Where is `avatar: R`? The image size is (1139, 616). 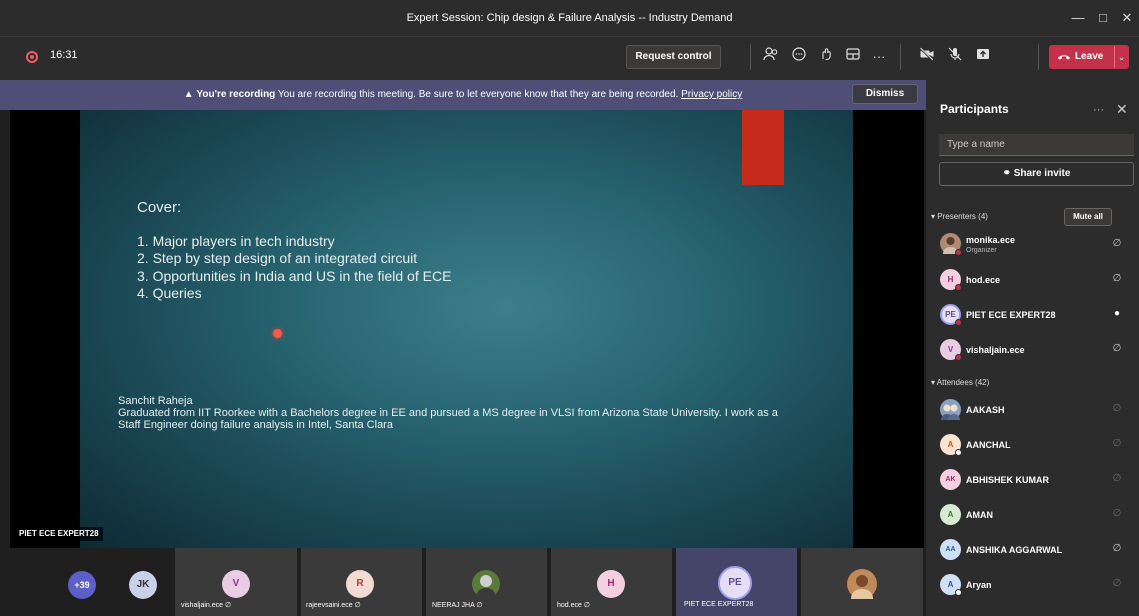 avatar: R is located at coordinates (360, 584).